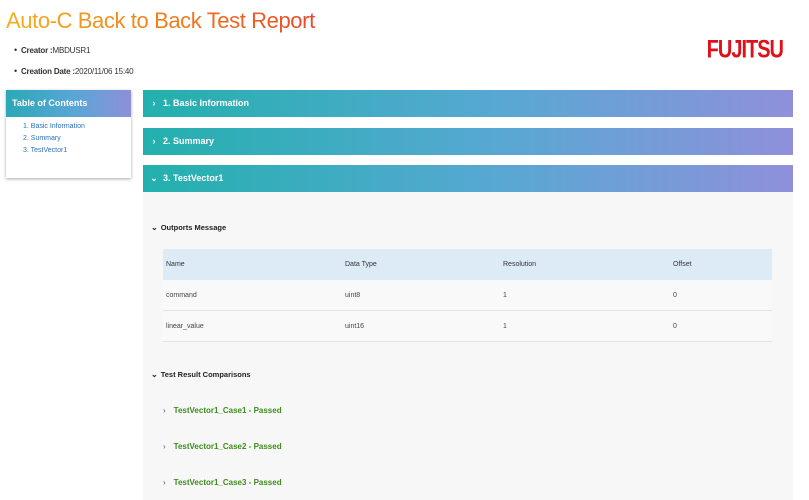 The height and width of the screenshot is (500, 809). What do you see at coordinates (468, 103) in the screenshot?
I see `section-header-basic-information: › 1. Basic Information` at bounding box center [468, 103].